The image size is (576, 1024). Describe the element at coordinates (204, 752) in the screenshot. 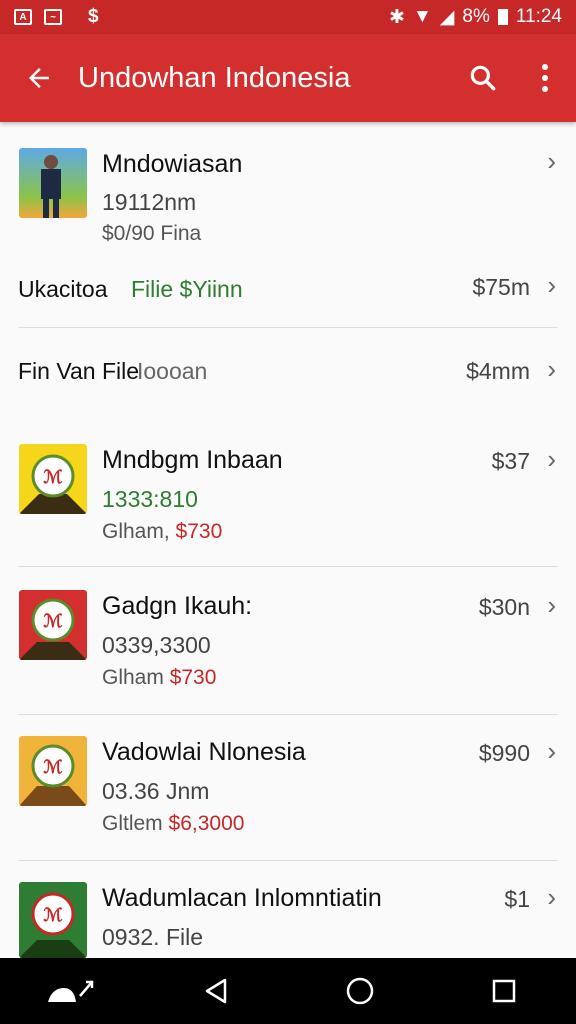

I see `item-title: Vadowlai Nlonesia` at that location.